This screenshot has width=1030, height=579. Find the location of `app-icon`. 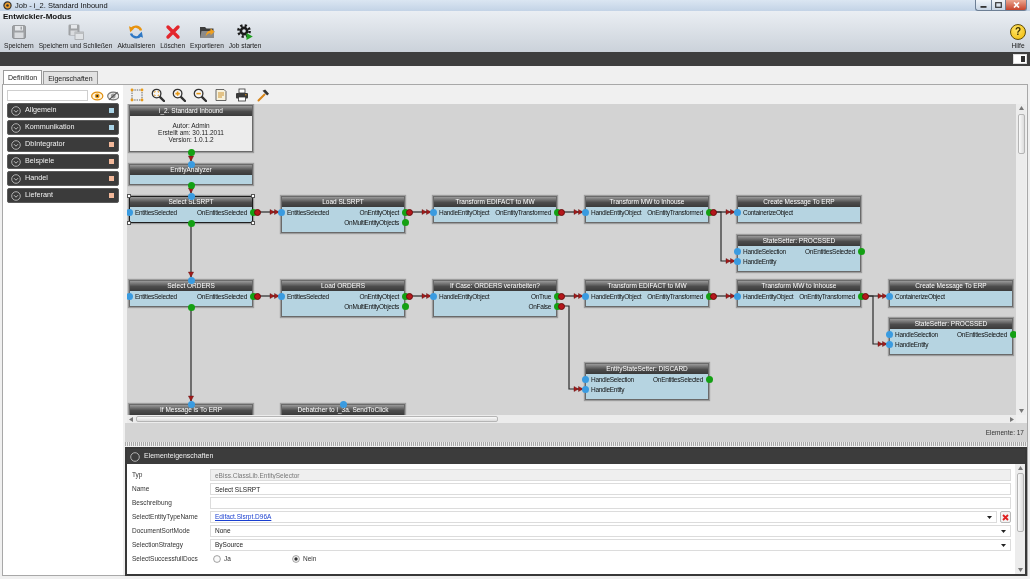

app-icon is located at coordinates (7, 5).